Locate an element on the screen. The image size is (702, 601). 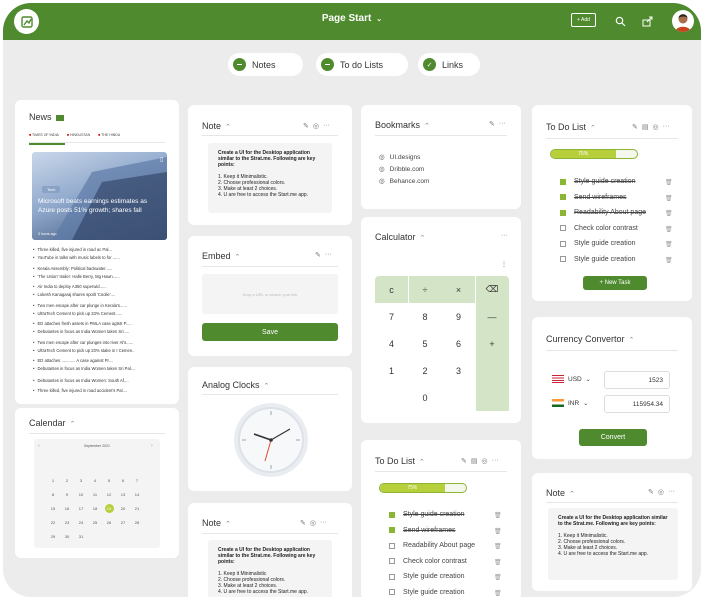
to-amount-input: 115954.34 is located at coordinates (637, 404).